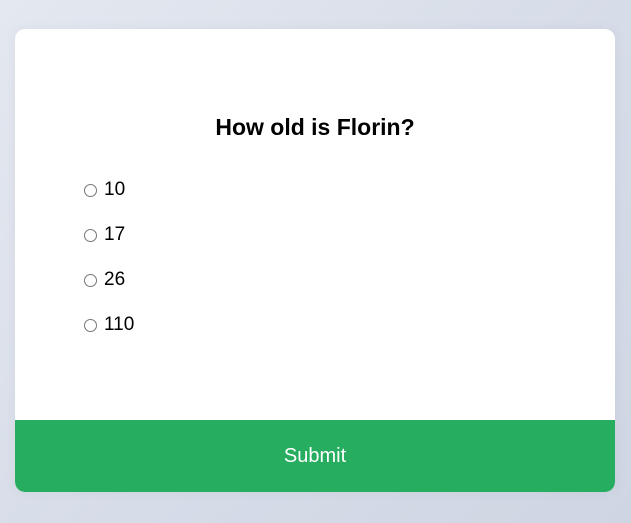  What do you see at coordinates (114, 280) in the screenshot?
I see `answer-label-c: 26` at bounding box center [114, 280].